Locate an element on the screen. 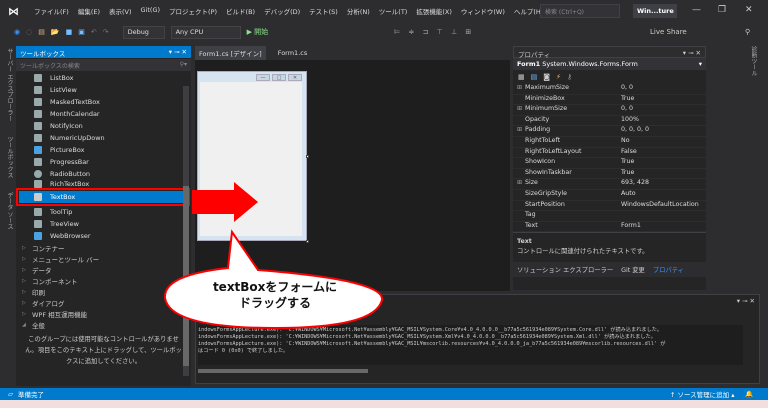  server-explorer-tab: サーバー エクスプローラー is located at coordinates (7, 85).